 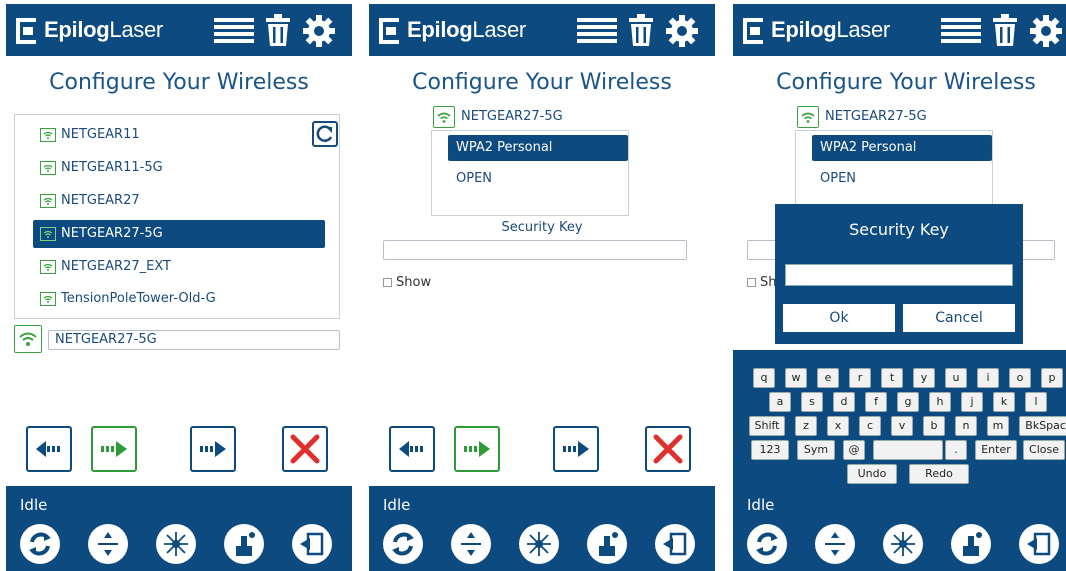 I want to click on key-z: z, so click(x=806, y=426).